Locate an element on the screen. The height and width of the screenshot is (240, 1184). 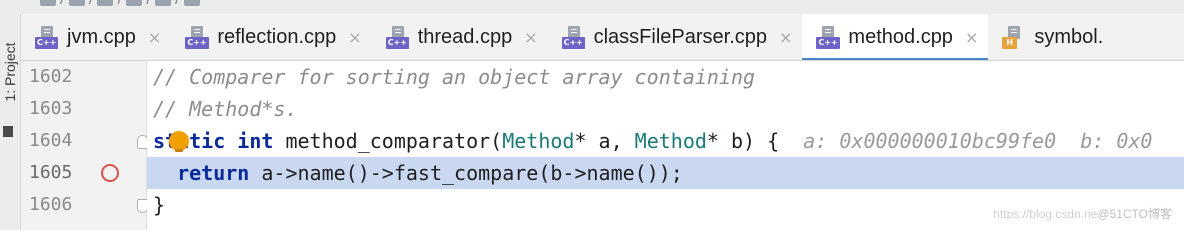
tab-reflection-cpp: C++ reflection.cpp × is located at coordinates (271, 37).